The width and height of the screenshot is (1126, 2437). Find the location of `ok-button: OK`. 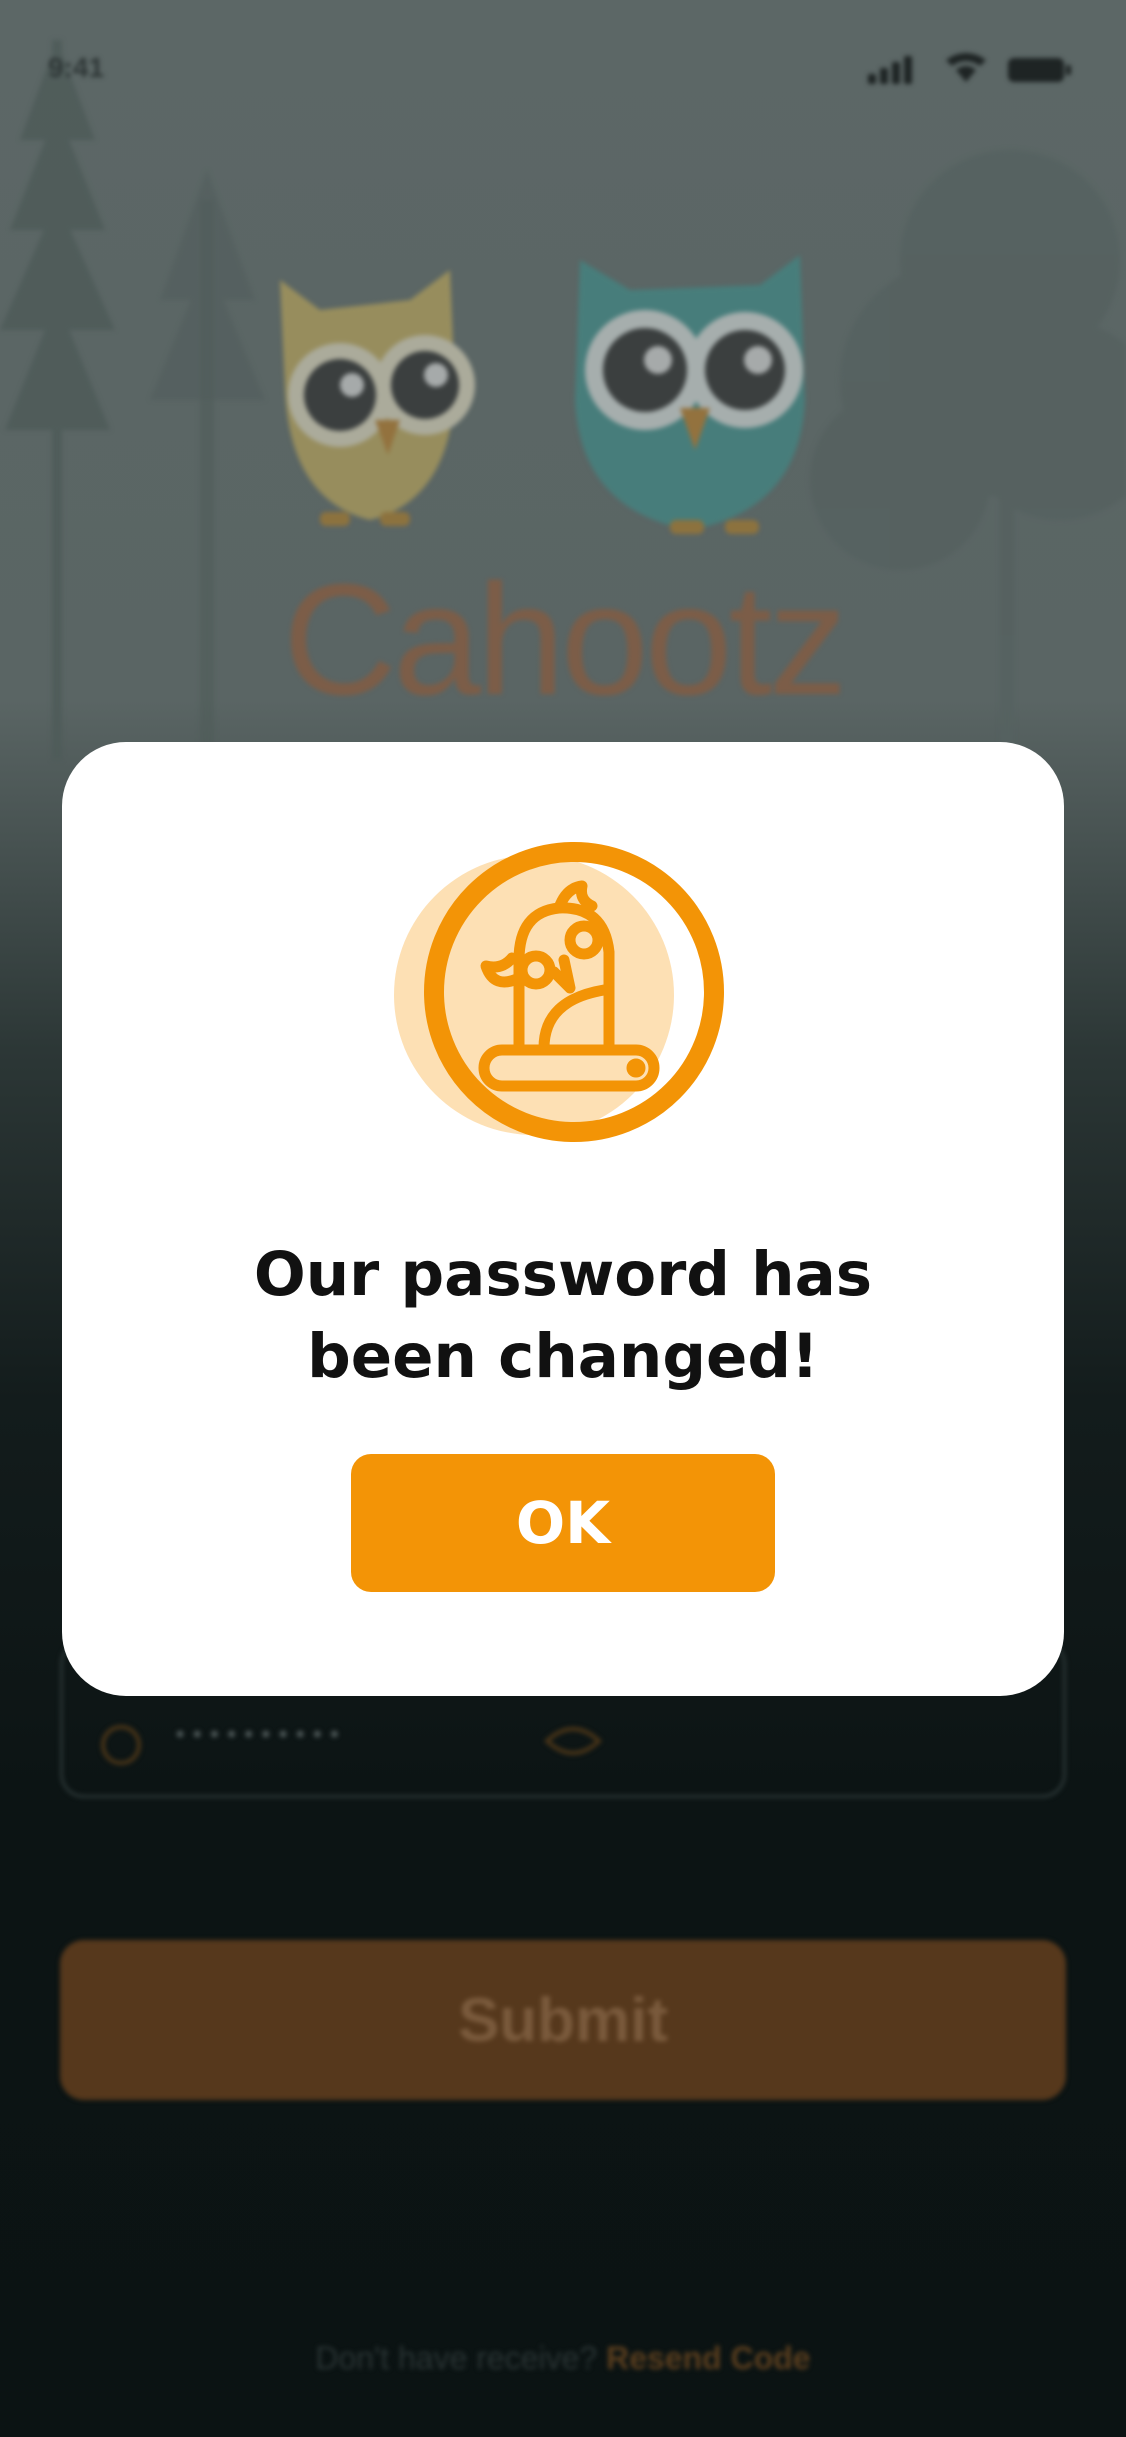

ok-button: OK is located at coordinates (563, 1523).